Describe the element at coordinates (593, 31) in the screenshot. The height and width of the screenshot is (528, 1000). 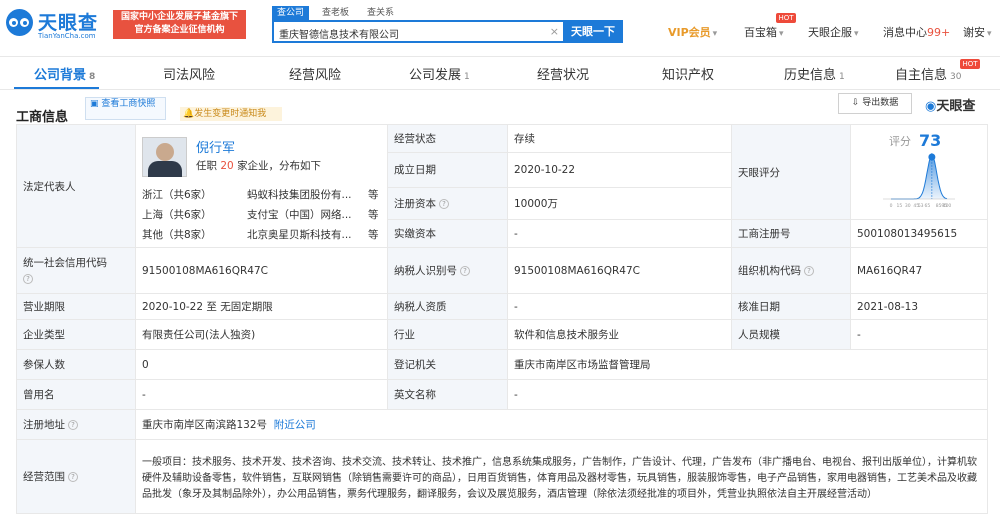
I see `search-button: 天眼一下` at that location.